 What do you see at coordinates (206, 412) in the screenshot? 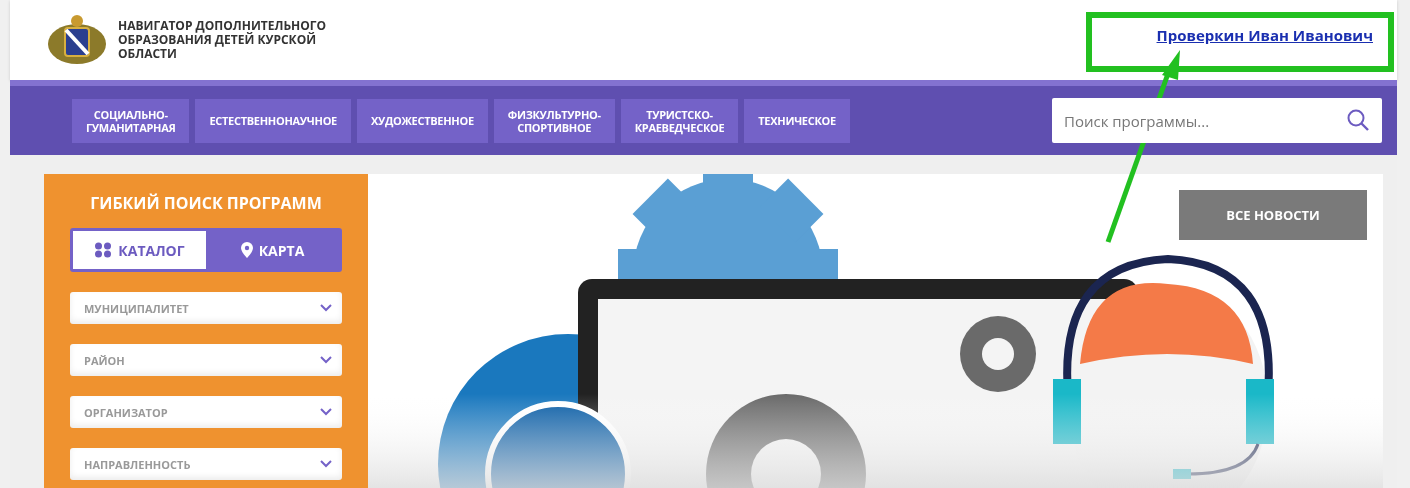
I see `filter-dropdown: ОРГАНИЗАТОР` at bounding box center [206, 412].